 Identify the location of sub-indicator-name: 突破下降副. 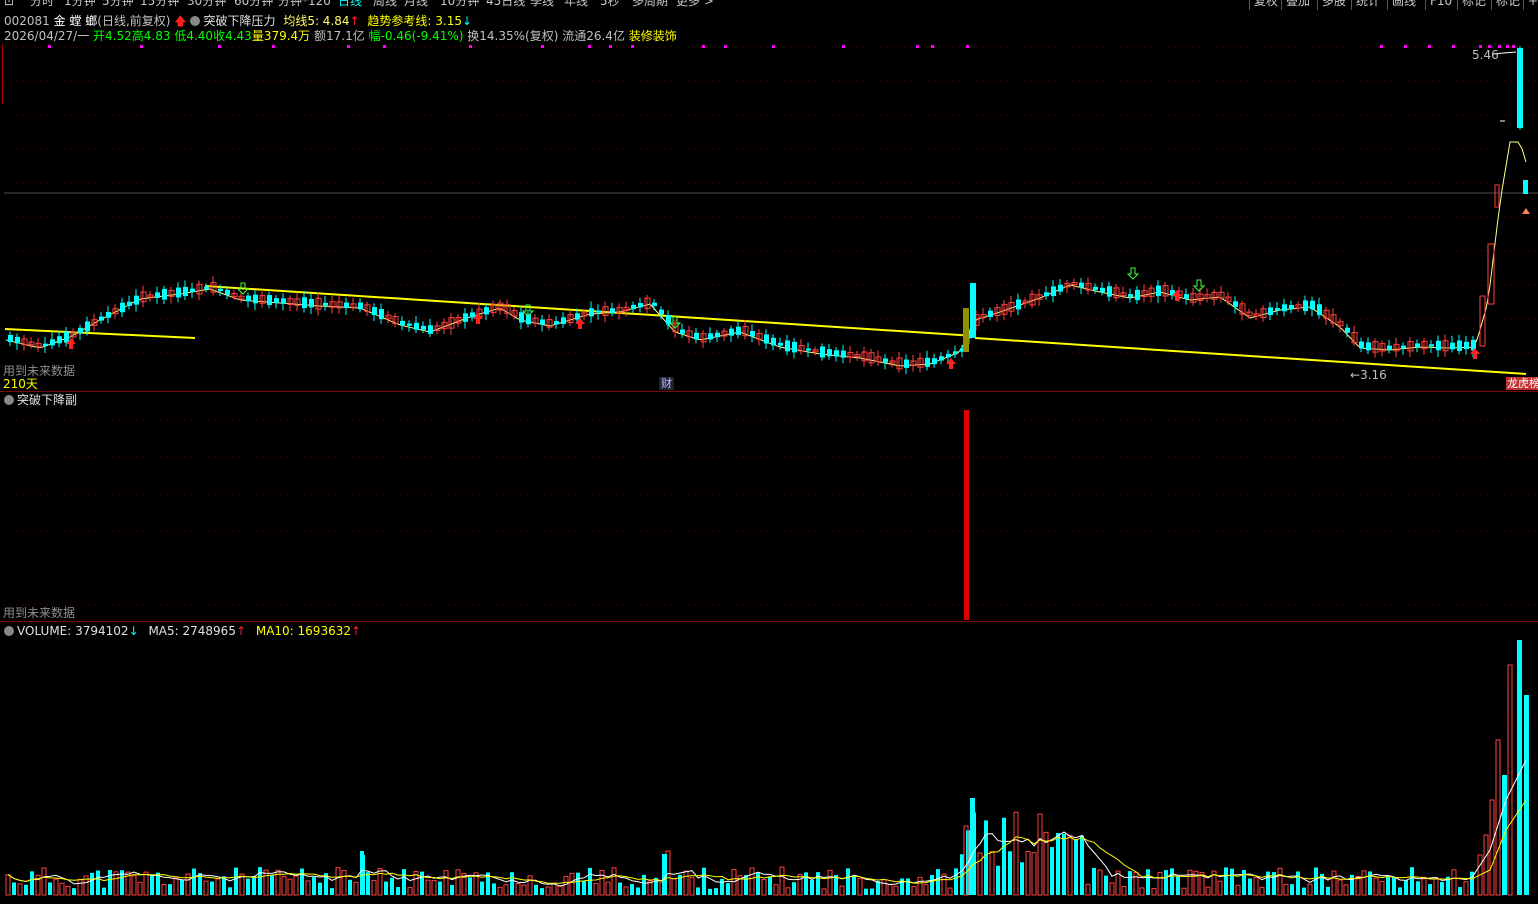
(47, 400).